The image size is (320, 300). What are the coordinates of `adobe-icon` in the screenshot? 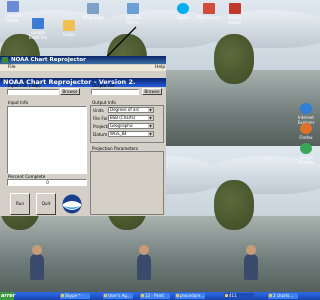 It's located at (235, 8).